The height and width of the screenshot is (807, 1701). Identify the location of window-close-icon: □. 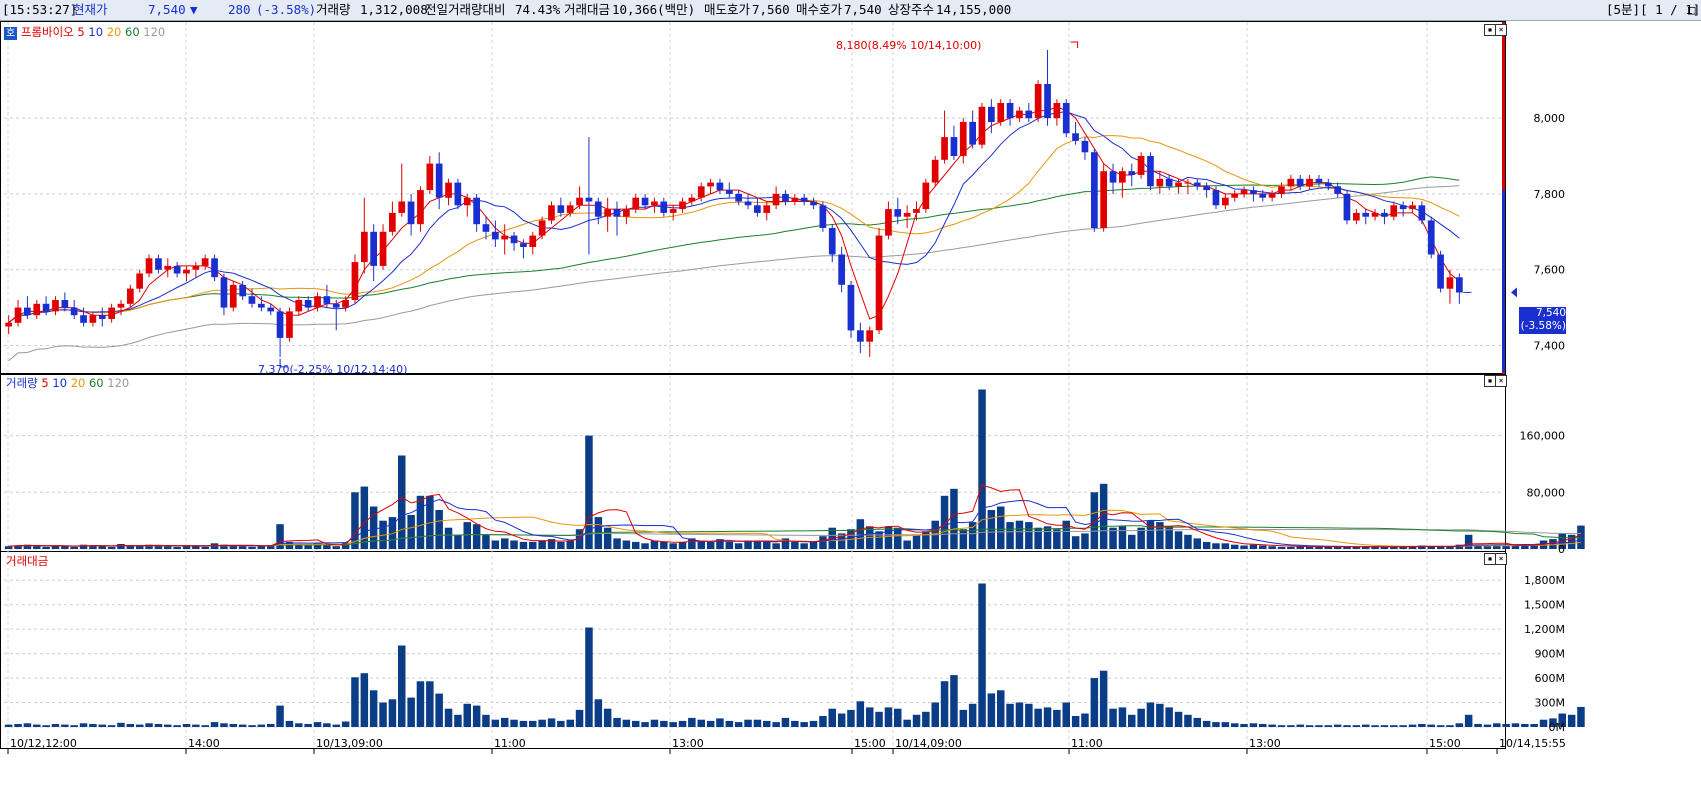
(1692, 9).